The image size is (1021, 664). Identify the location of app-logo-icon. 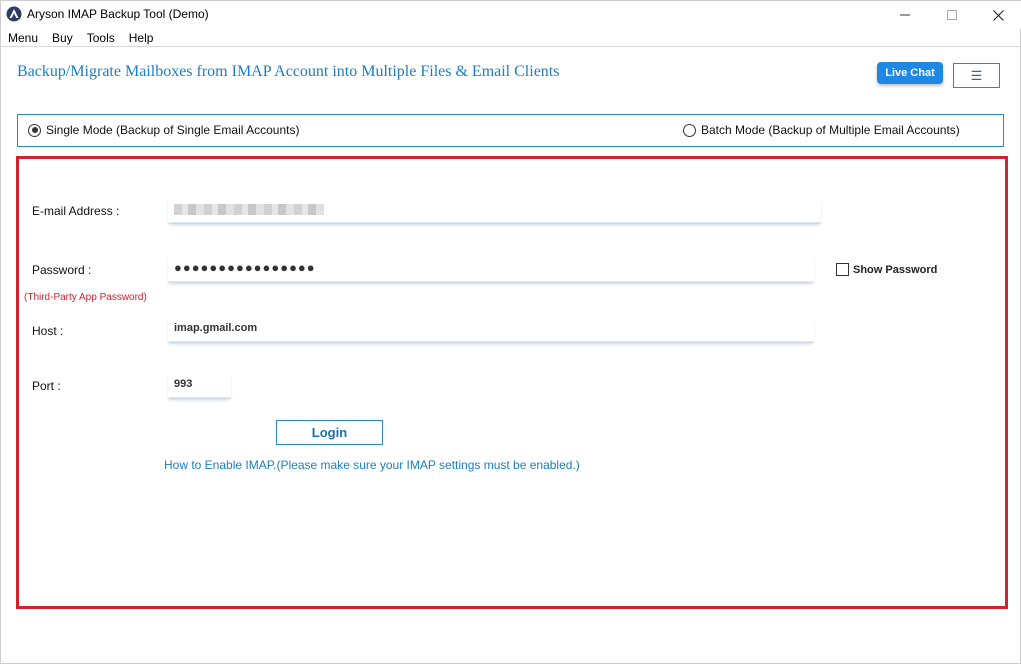
(14, 14).